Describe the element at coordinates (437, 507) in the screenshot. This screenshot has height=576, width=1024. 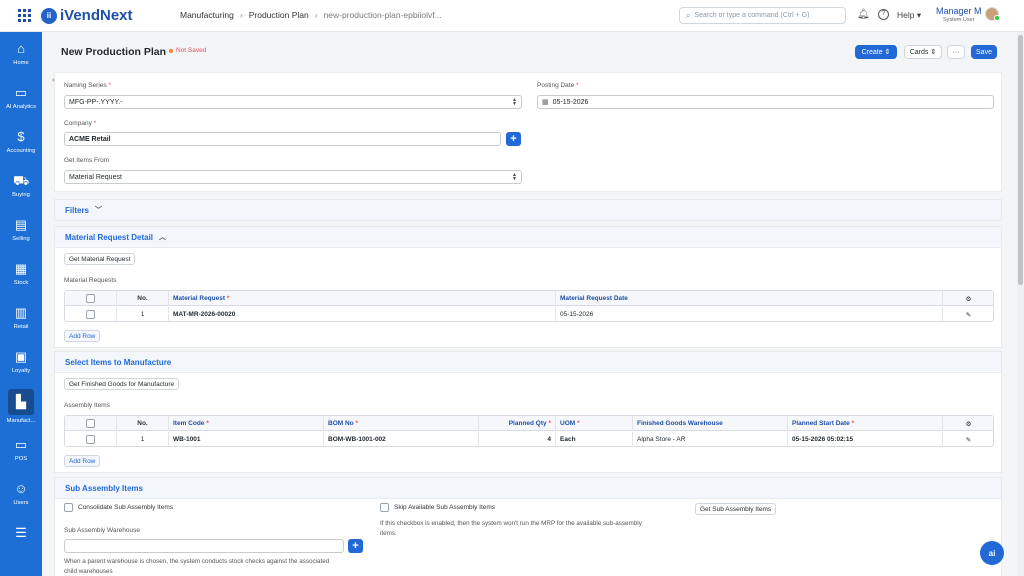
I see `skip-checkbox-row: Skip Available Sub Assembly Items` at that location.